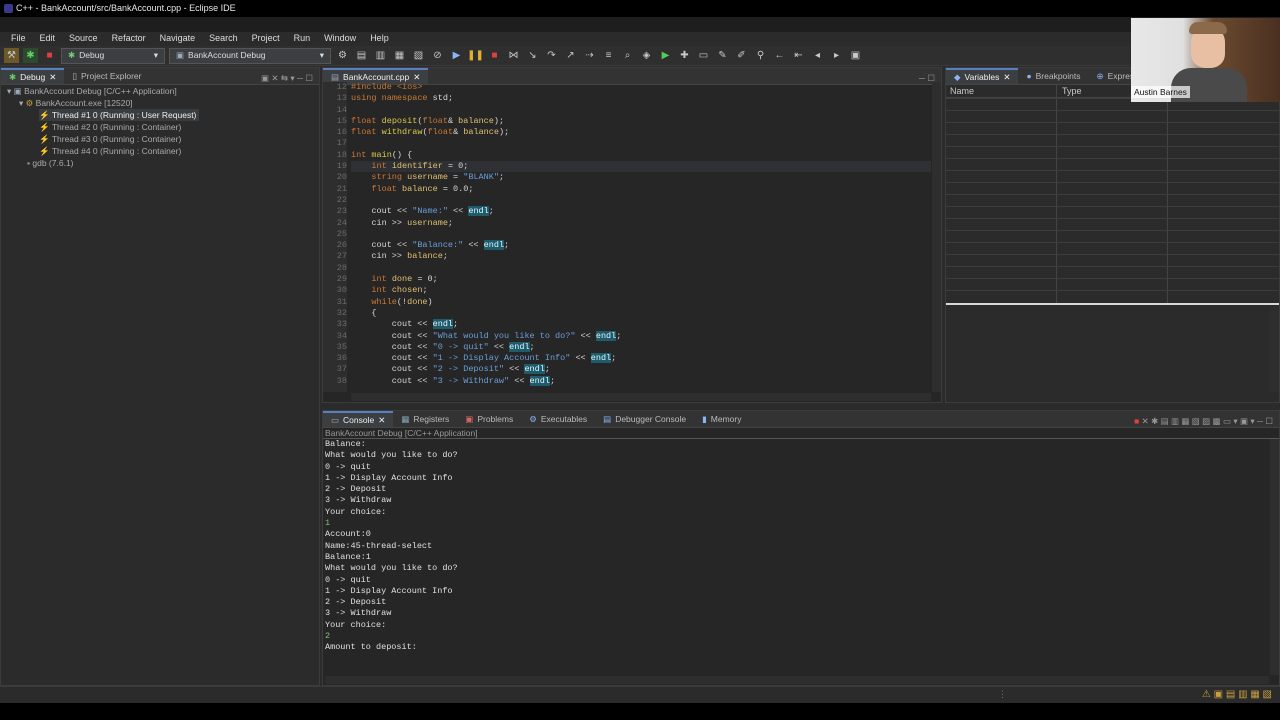 The height and width of the screenshot is (720, 1280). What do you see at coordinates (1112, 304) in the screenshot?
I see `details-pane-splitter` at bounding box center [1112, 304].